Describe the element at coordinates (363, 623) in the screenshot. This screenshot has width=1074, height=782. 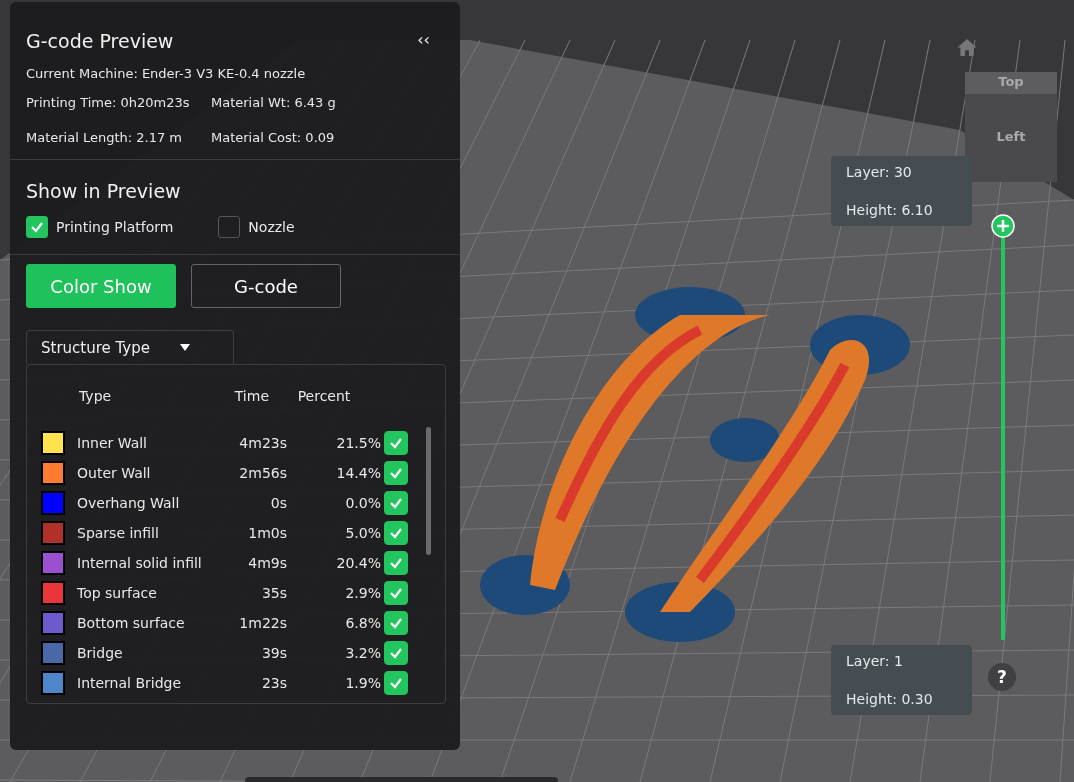
I see `table-cell-text: 6.8%` at that location.